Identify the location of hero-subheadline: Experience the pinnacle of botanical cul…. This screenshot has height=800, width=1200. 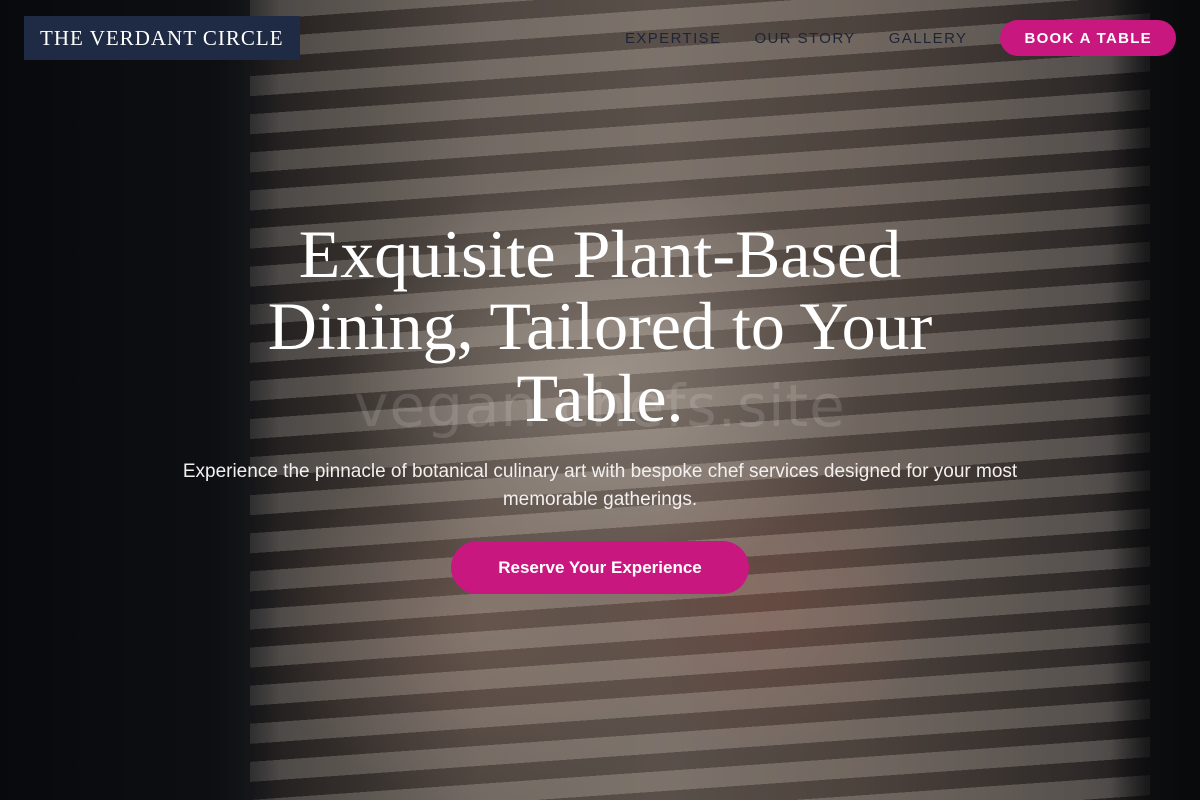
(600, 485).